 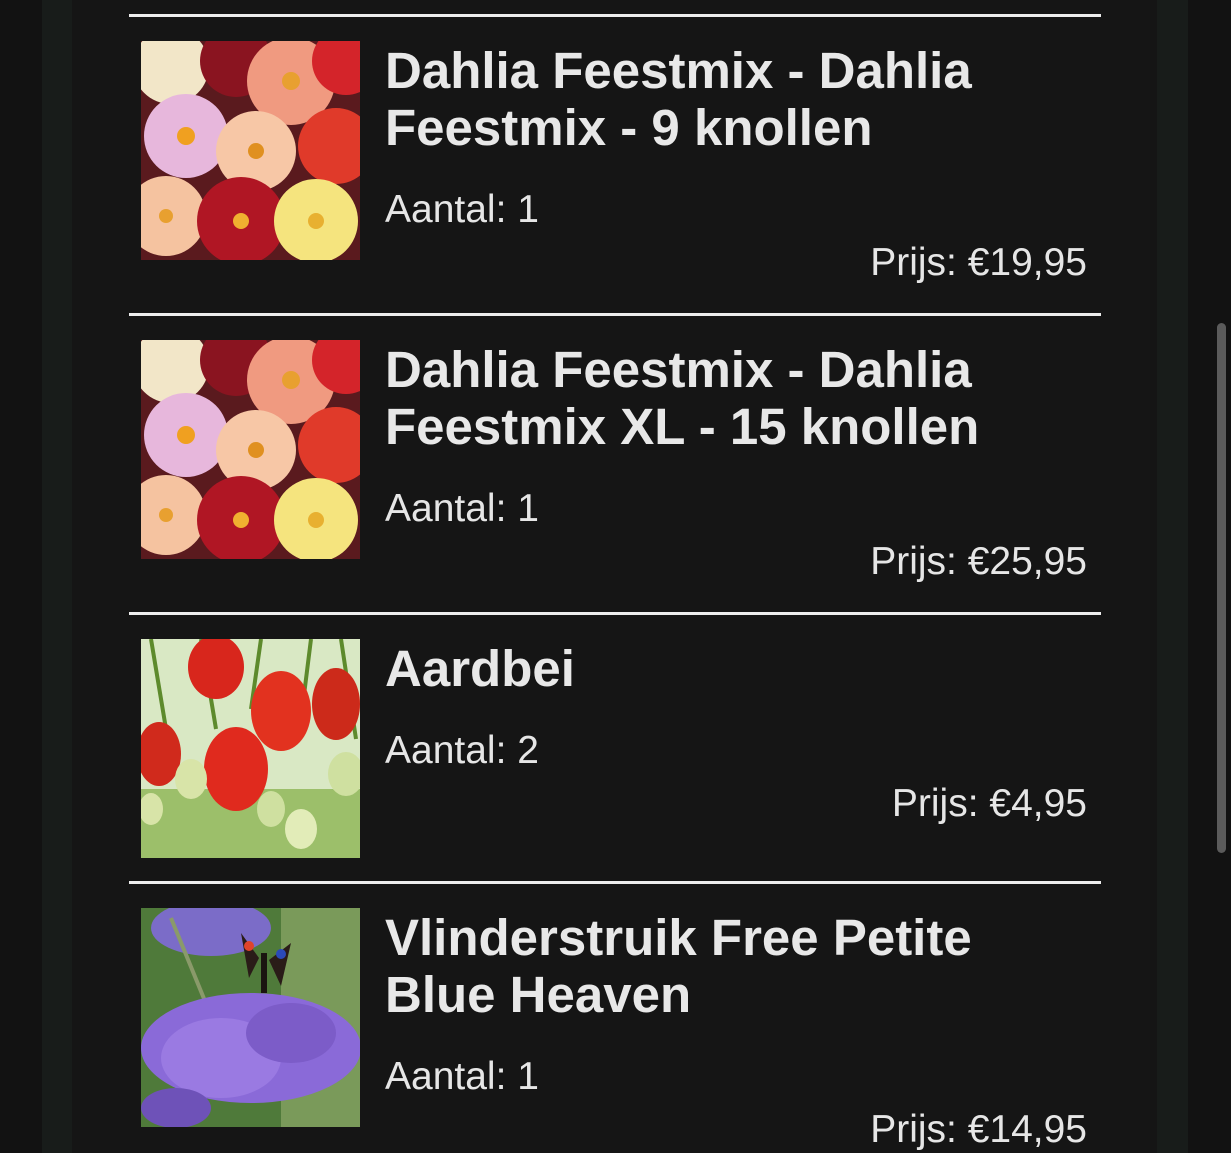 I want to click on product-image-dahlia-xl, so click(x=250, y=449).